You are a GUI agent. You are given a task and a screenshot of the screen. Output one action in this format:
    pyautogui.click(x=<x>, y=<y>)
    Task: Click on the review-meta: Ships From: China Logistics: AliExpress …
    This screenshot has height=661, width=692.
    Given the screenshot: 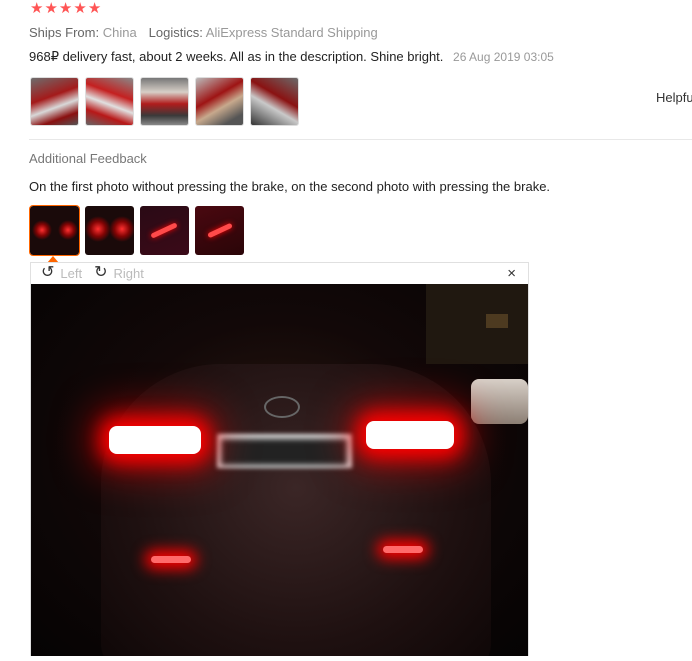 What is the action you would take?
    pyautogui.click(x=203, y=32)
    